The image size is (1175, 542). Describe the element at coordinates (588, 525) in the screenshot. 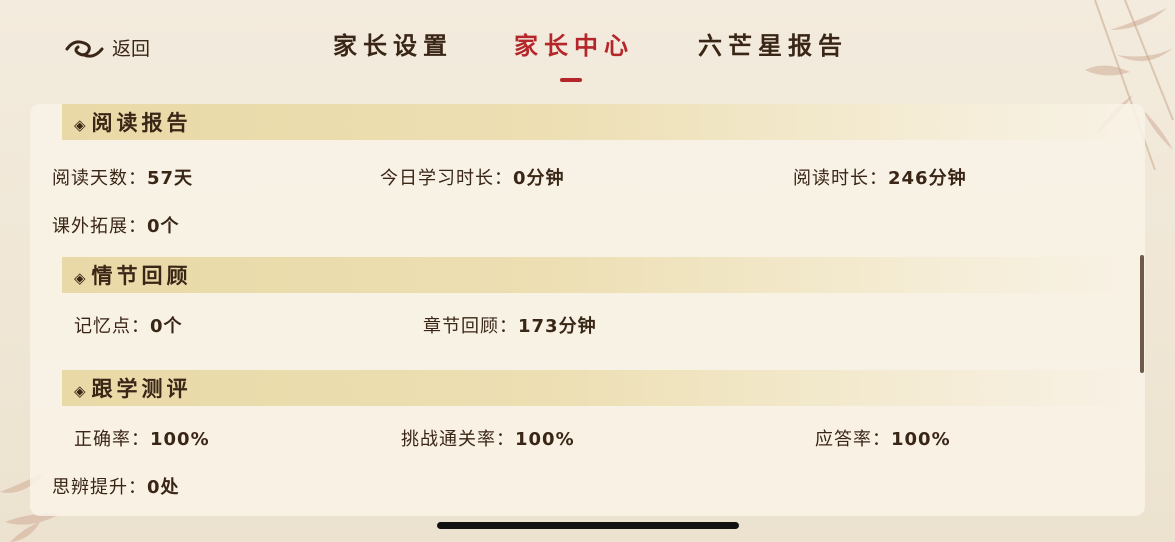

I see `home-indicator` at that location.